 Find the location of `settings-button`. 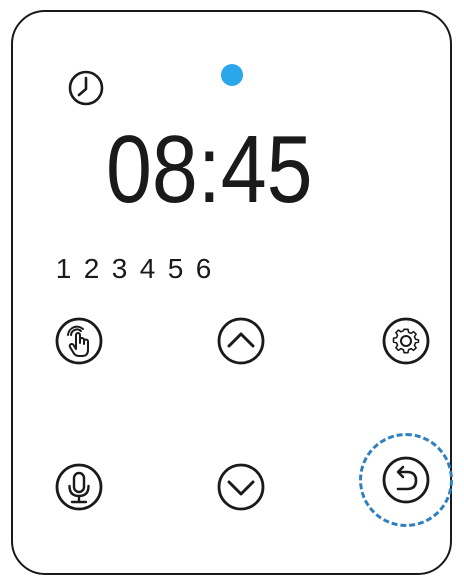

settings-button is located at coordinates (406, 341).